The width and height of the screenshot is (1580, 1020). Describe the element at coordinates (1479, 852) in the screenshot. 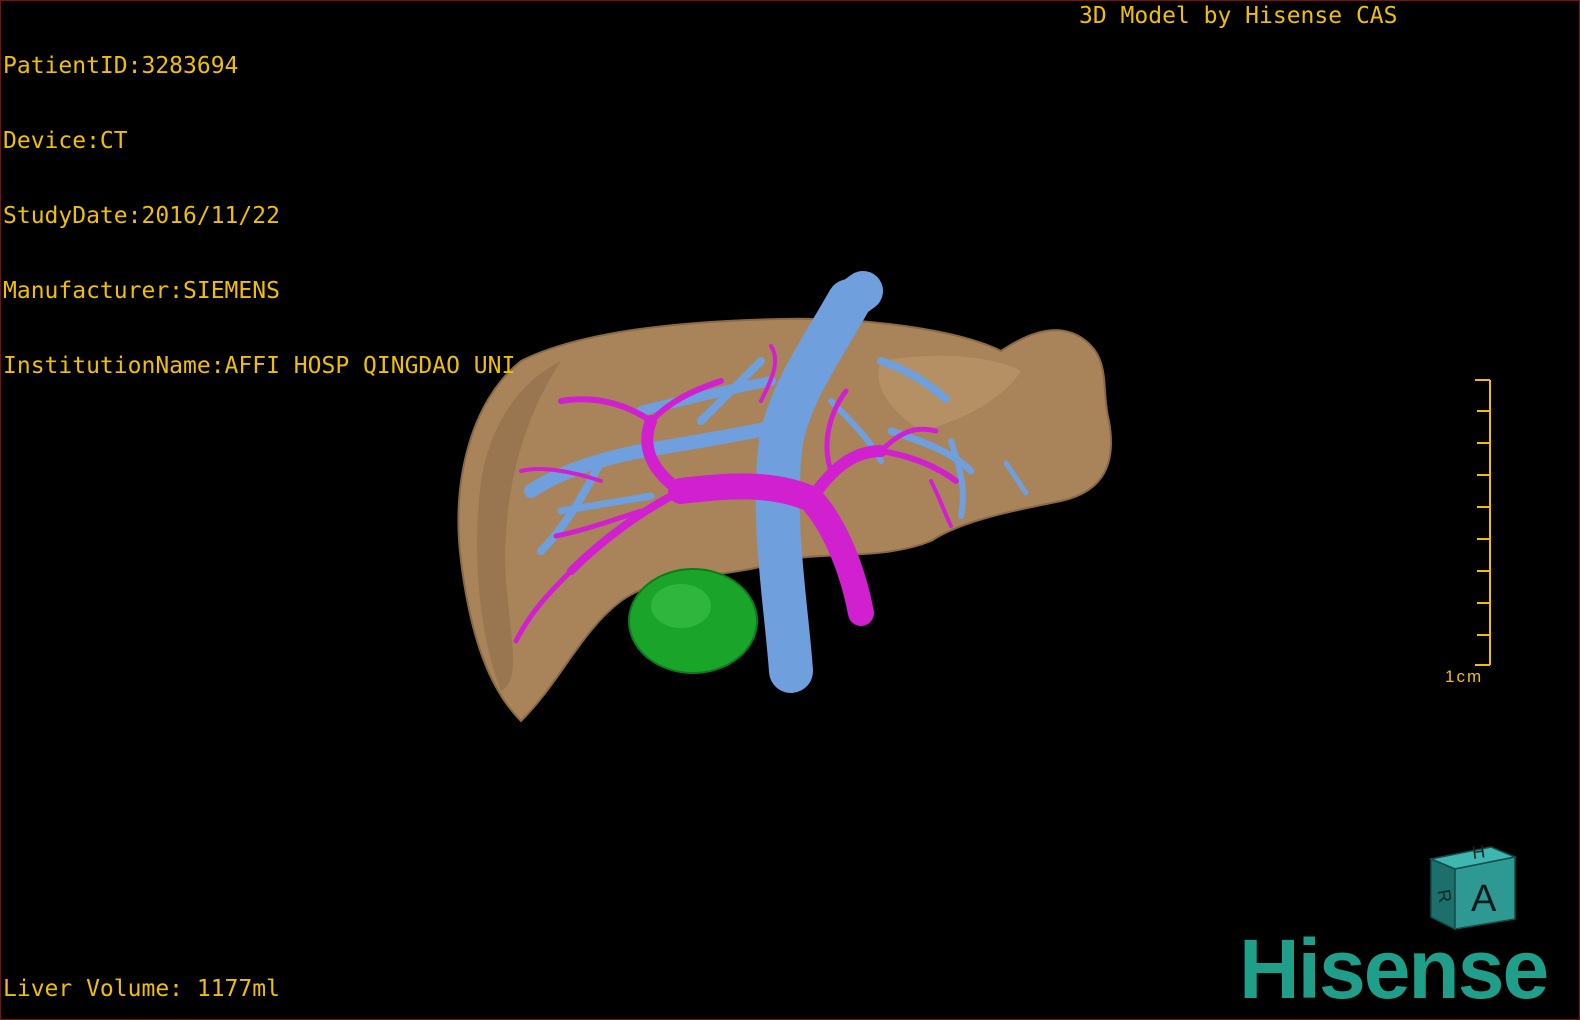

I see `svg-text: H` at that location.